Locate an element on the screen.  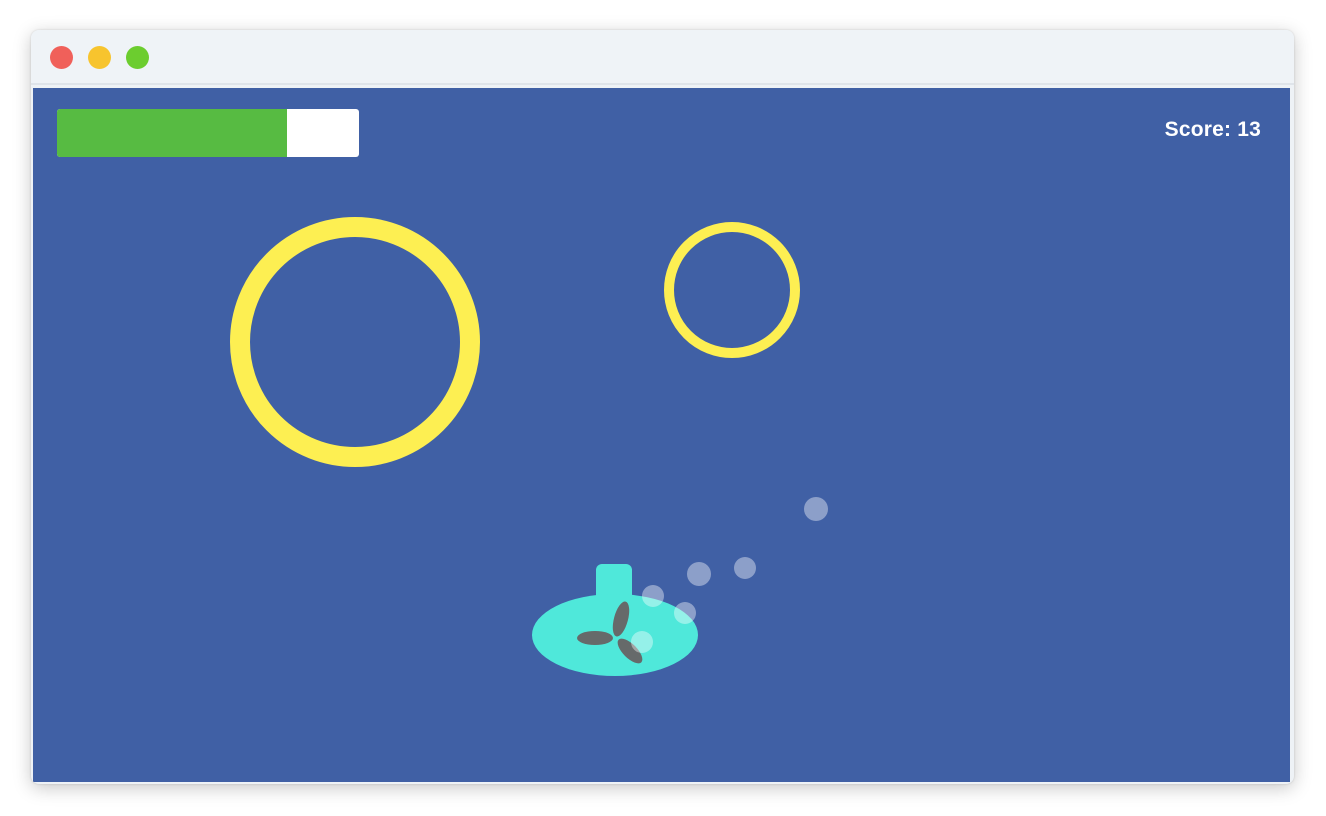
score-display: Score: 13 is located at coordinates (1213, 130).